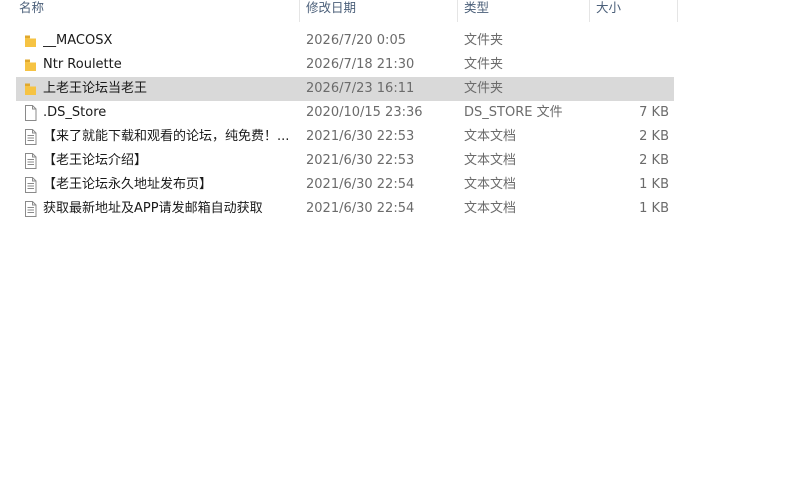  Describe the element at coordinates (524, 11) in the screenshot. I see `column-header-type: 类型` at that location.